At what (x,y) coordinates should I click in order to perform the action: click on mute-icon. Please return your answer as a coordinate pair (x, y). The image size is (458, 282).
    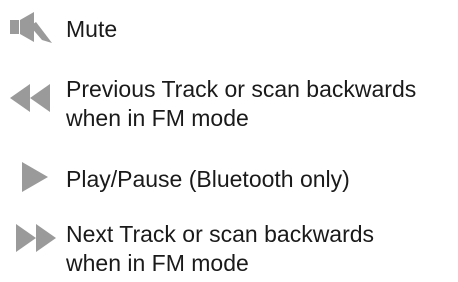
    Looking at the image, I should click on (30, 27).